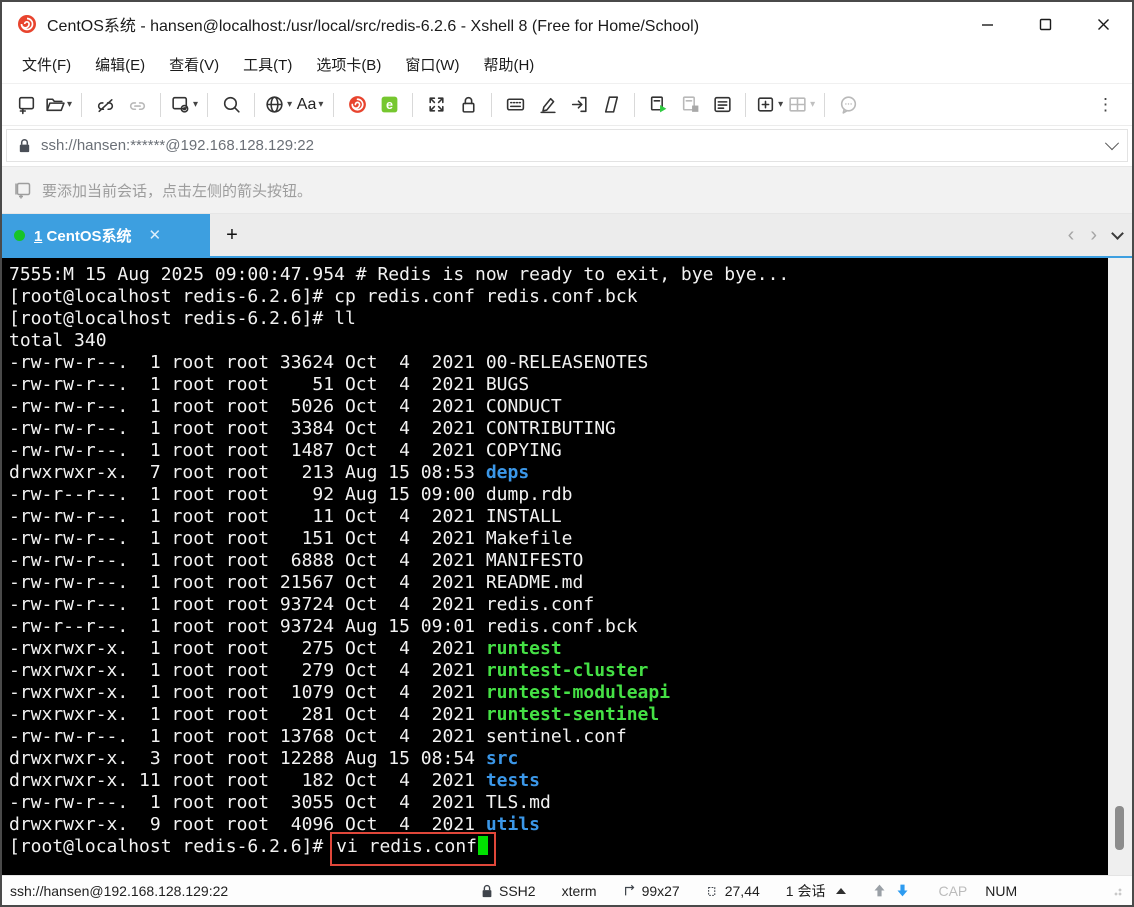 The height and width of the screenshot is (907, 1134). I want to click on status-session-count: 1 会话, so click(816, 891).